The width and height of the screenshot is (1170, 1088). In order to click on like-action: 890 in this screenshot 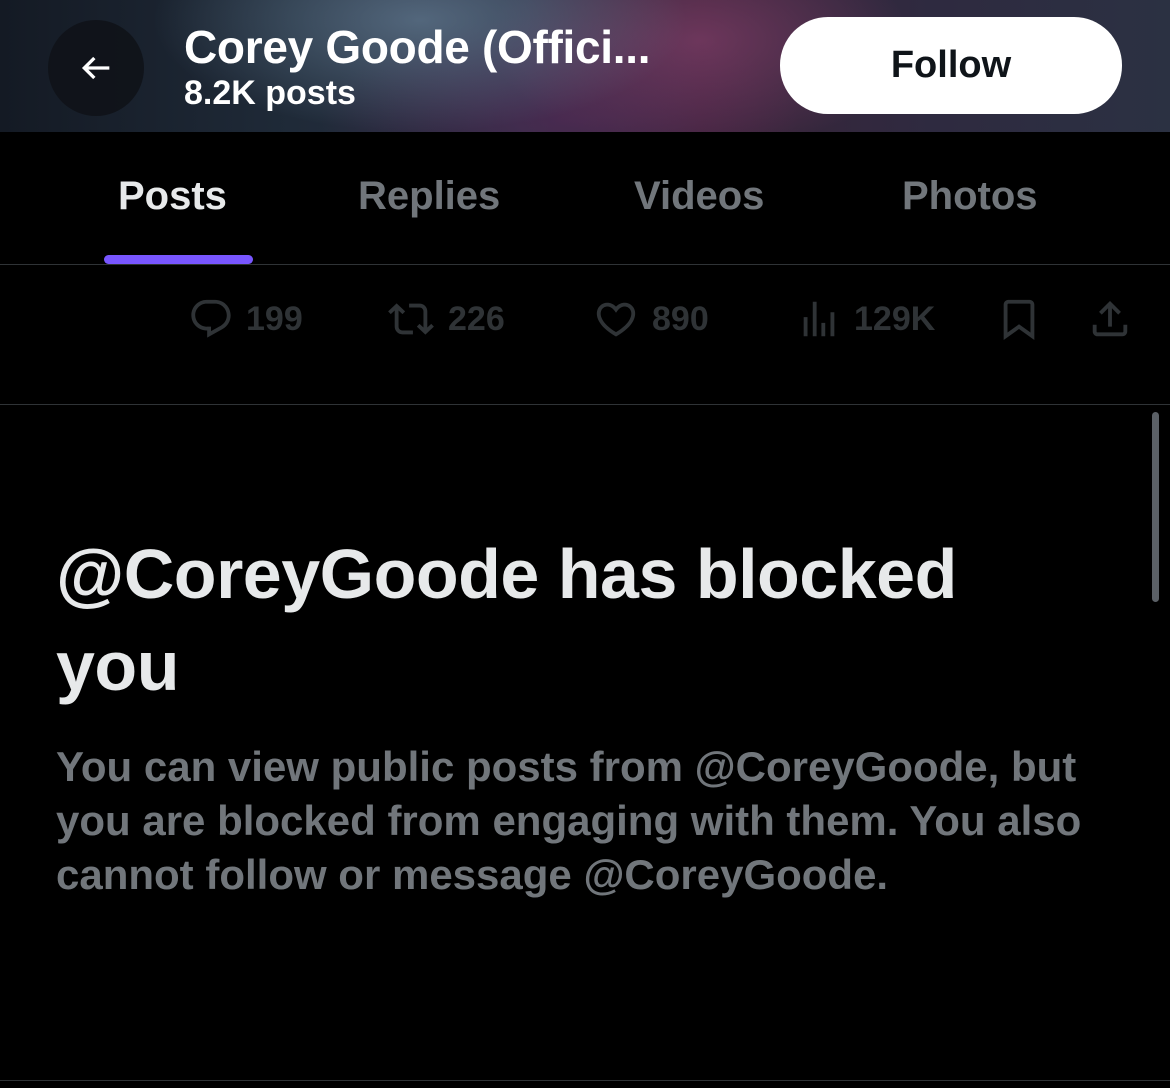, I will do `click(650, 319)`.